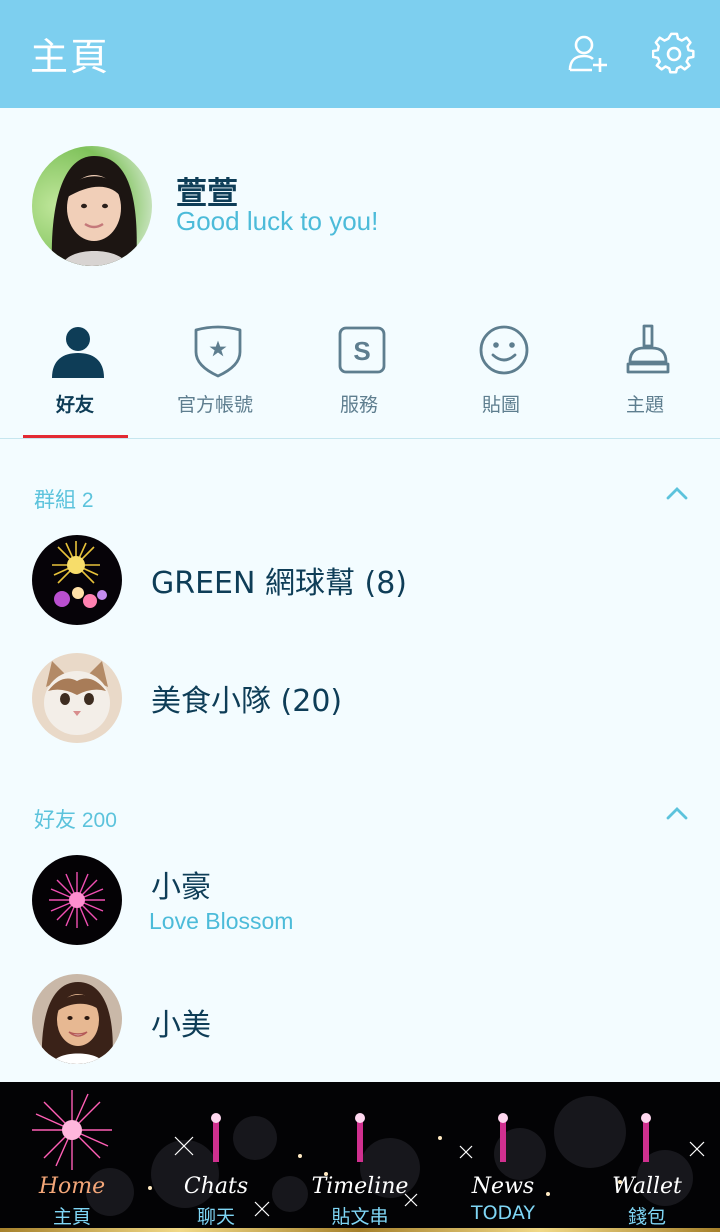 The image size is (720, 1232). What do you see at coordinates (279, 580) in the screenshot?
I see `group-name: GREEN 網球幫 (8)` at bounding box center [279, 580].